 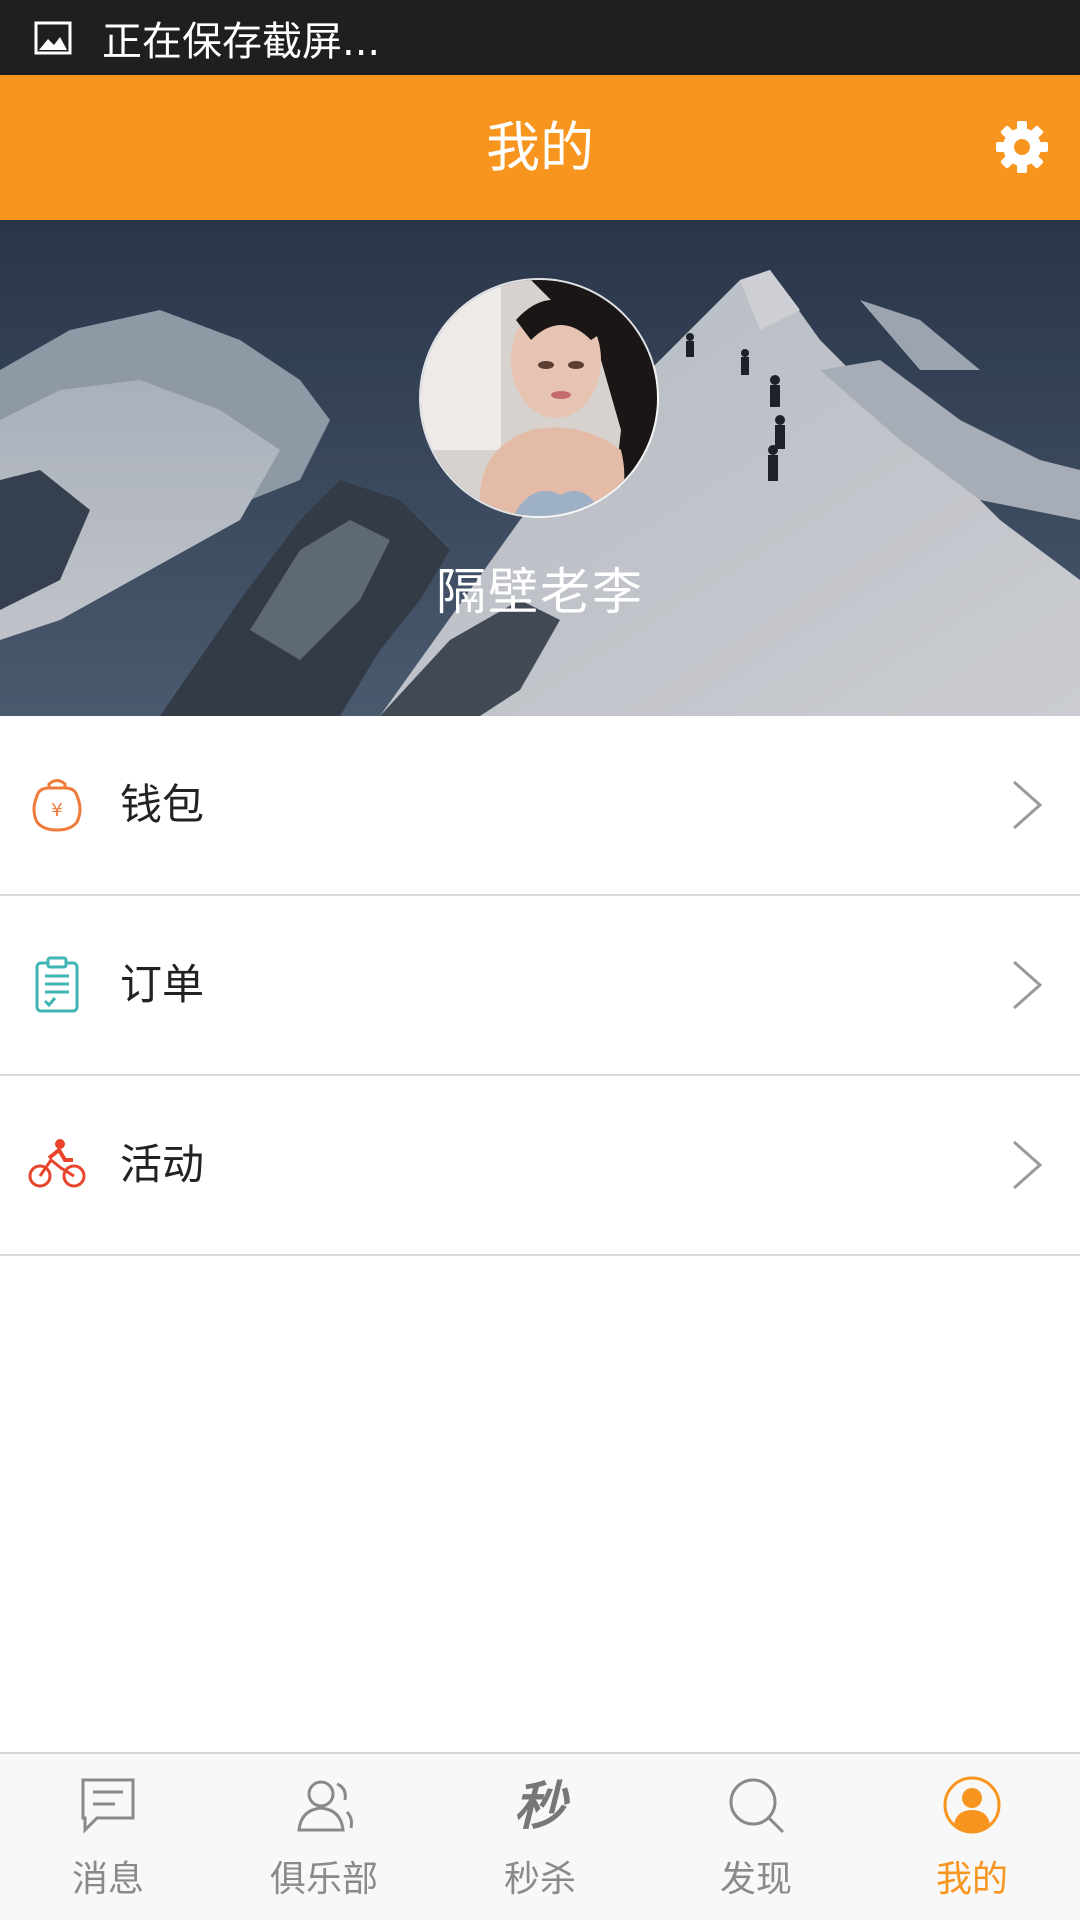 I want to click on title-bar: 我的, so click(x=540, y=147).